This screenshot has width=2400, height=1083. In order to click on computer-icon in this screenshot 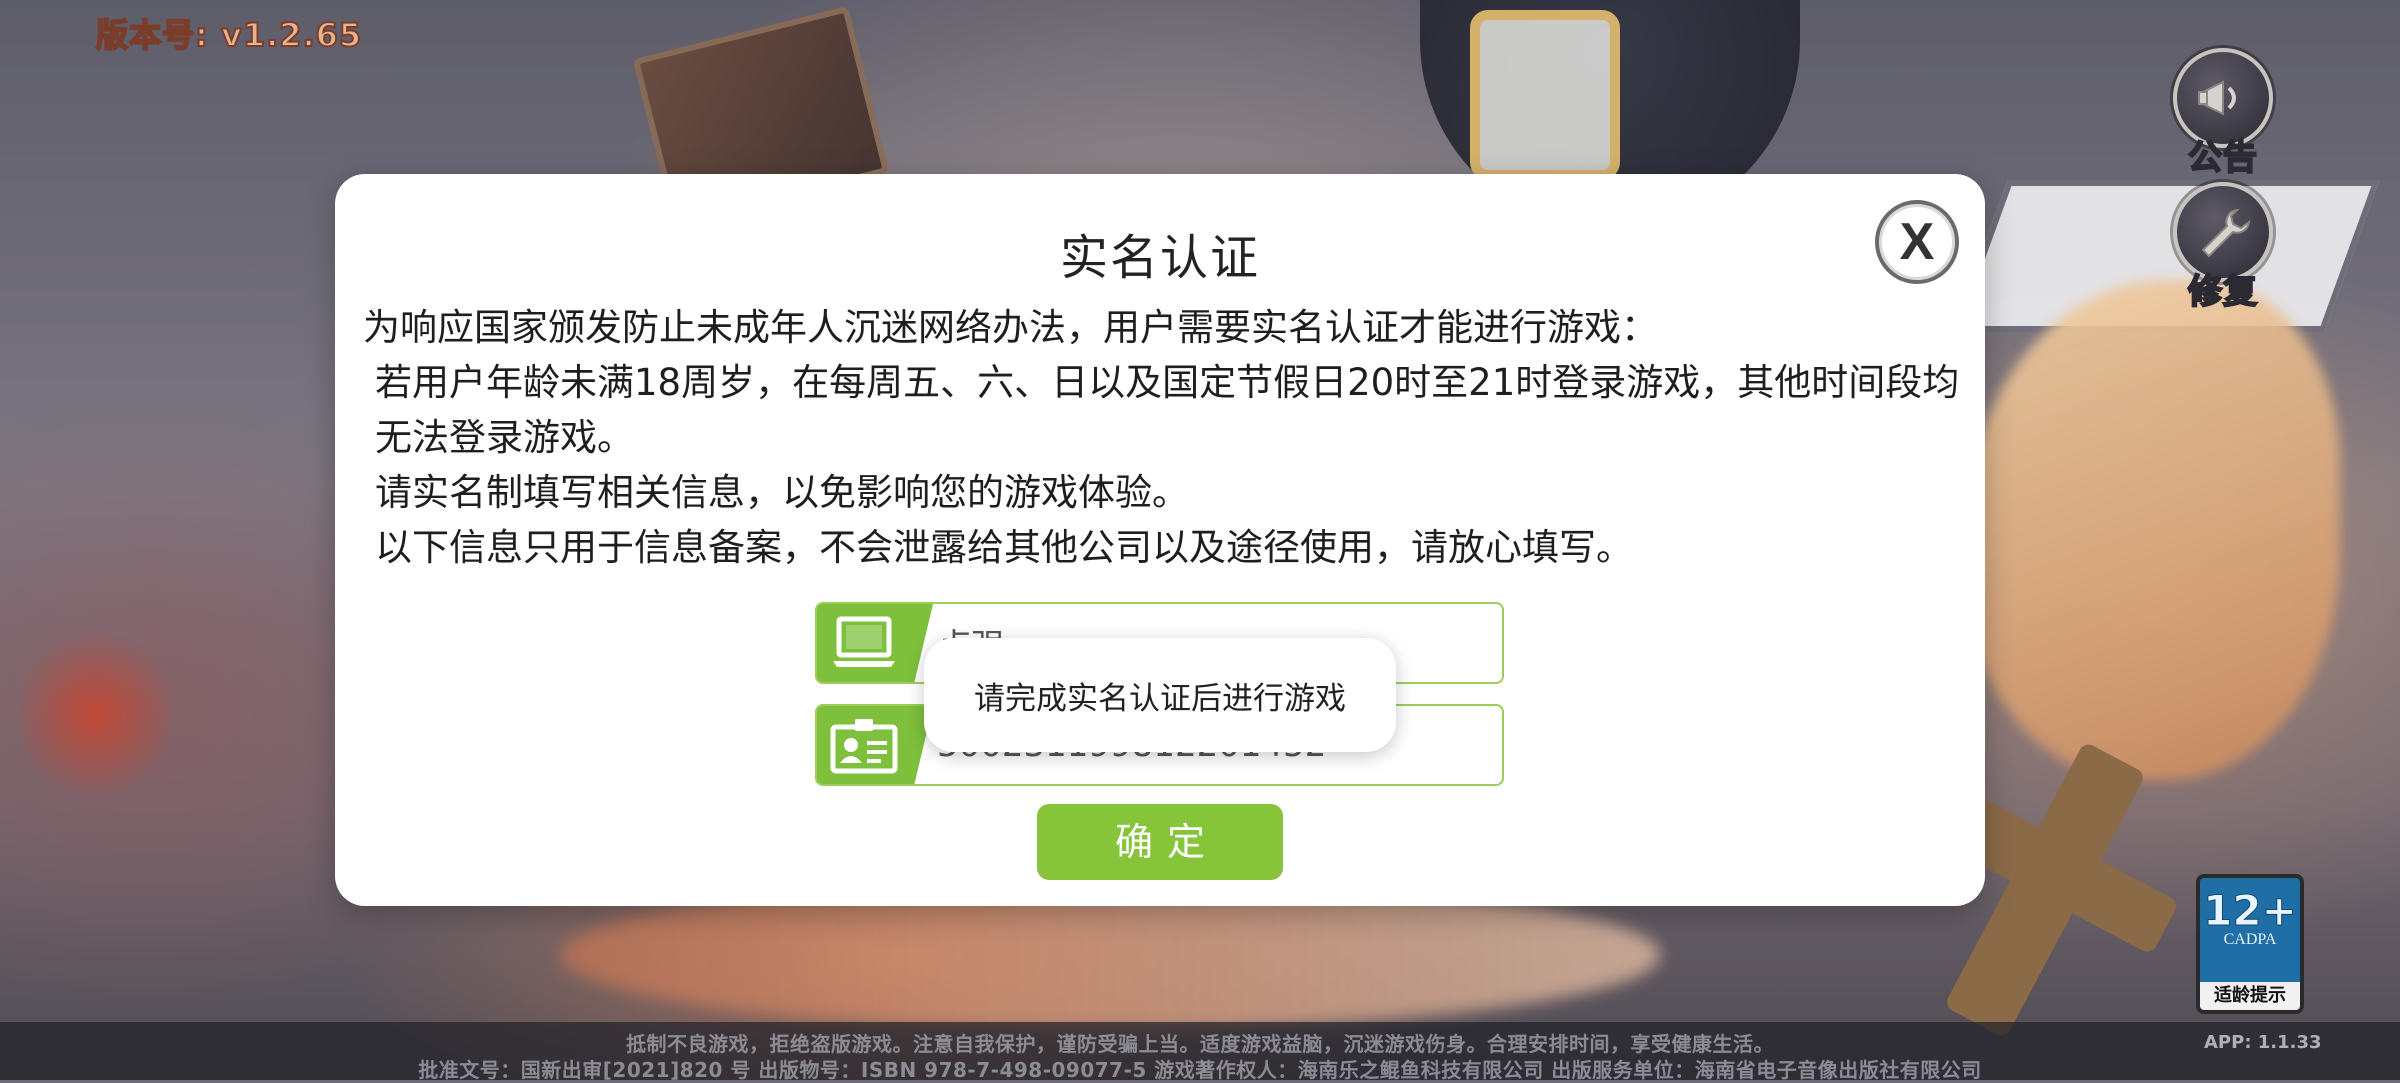, I will do `click(864, 641)`.